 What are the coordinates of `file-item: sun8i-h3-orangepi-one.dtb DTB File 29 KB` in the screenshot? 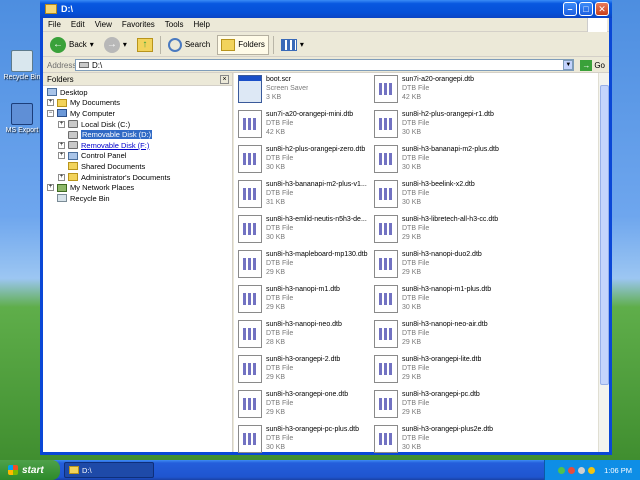 It's located at (304, 407).